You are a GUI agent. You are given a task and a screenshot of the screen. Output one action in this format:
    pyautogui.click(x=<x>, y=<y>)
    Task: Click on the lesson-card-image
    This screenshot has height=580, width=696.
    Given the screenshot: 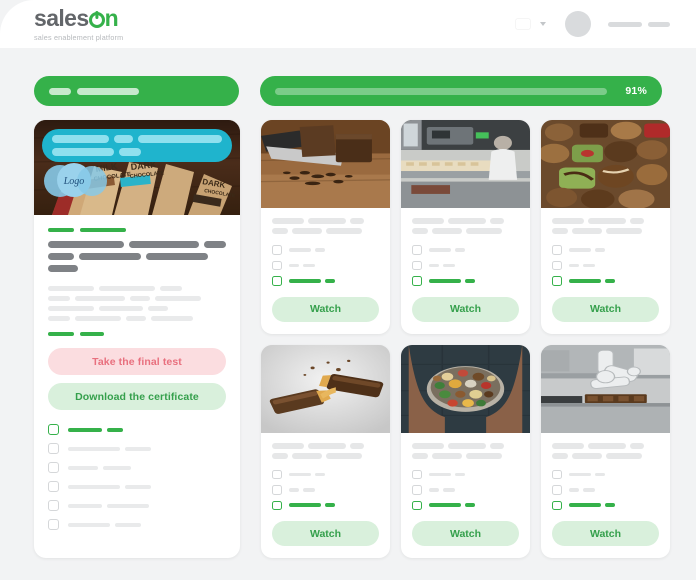 What is the action you would take?
    pyautogui.click(x=325, y=388)
    